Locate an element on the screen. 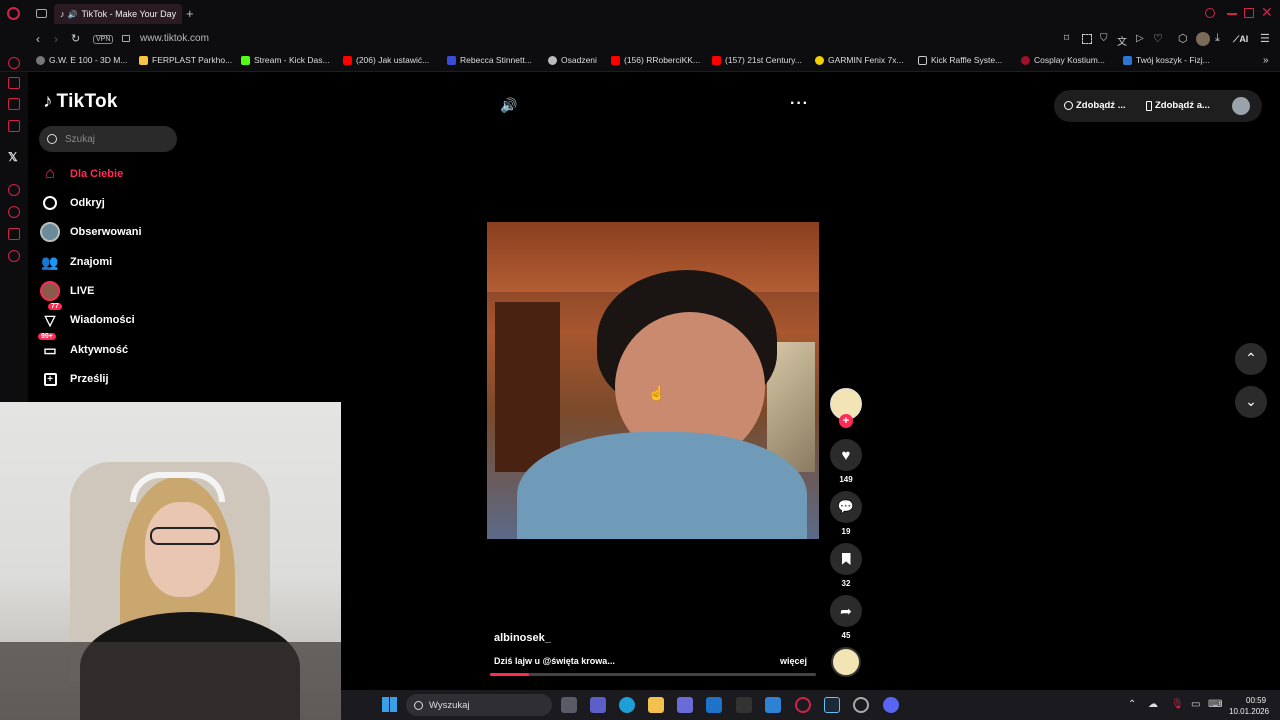  extensions-icon: ⬡ is located at coordinates (1183, 38).